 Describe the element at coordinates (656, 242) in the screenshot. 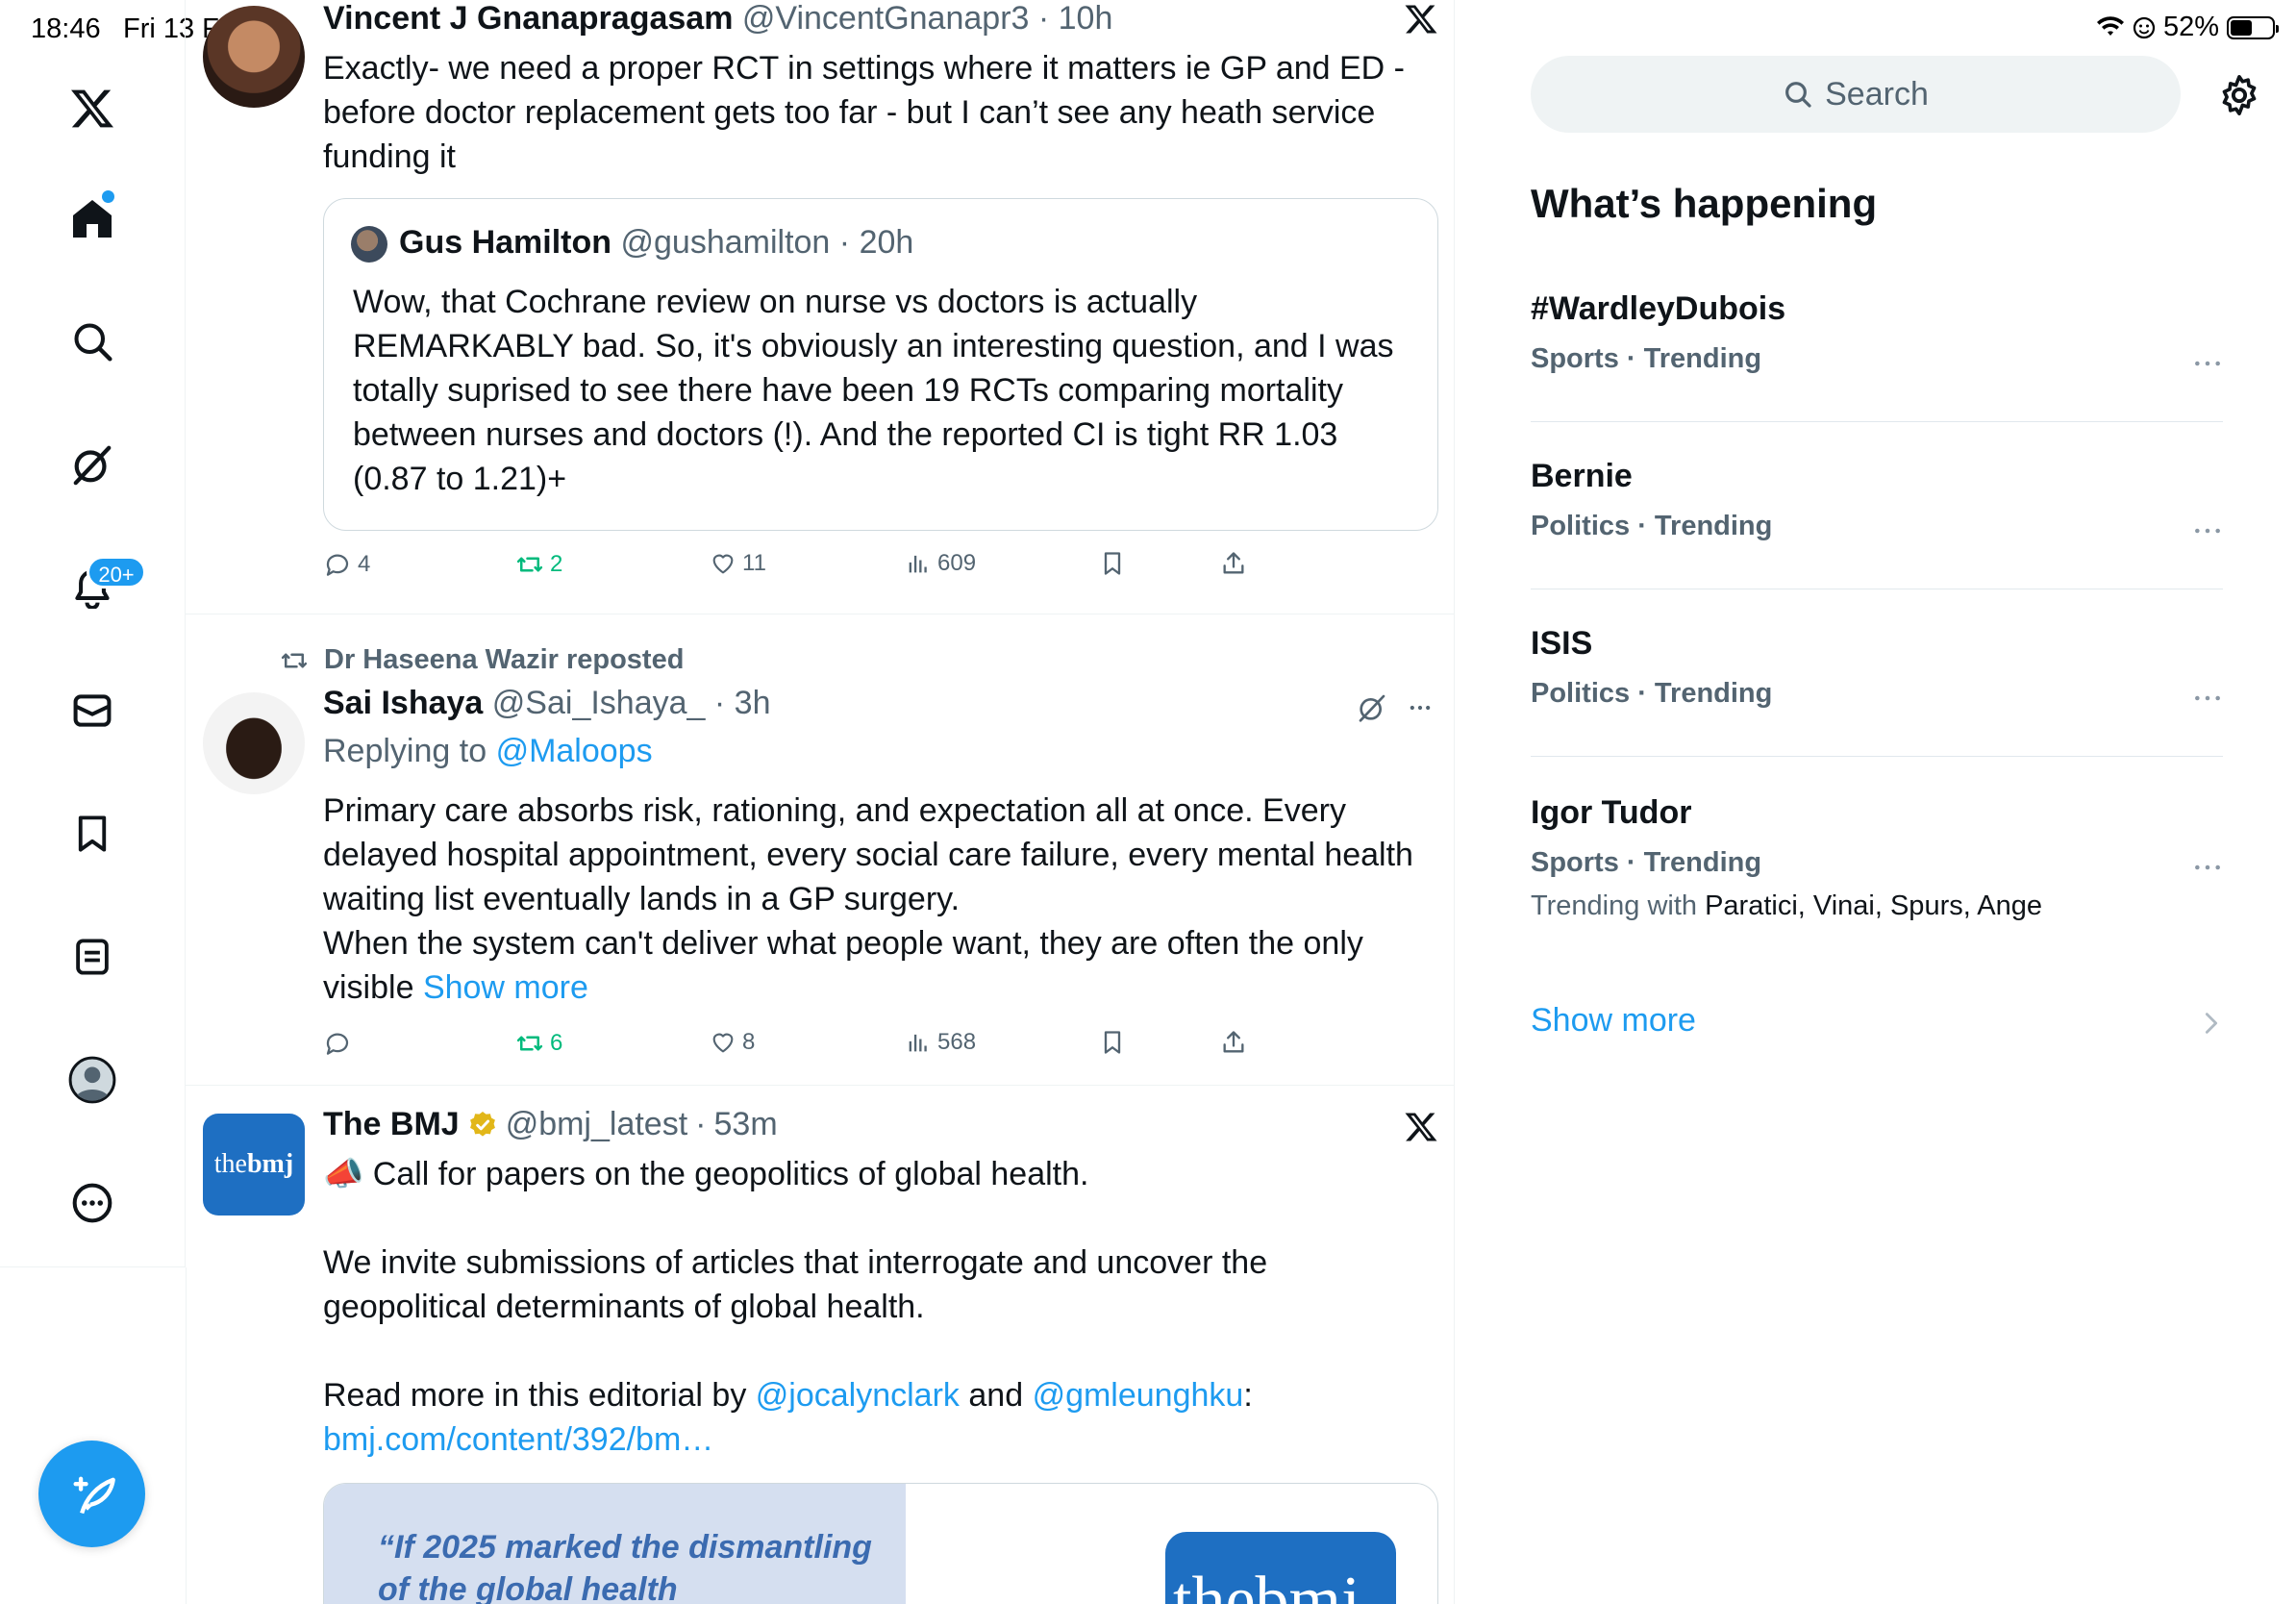

I see `quote-header: Gus Hamilton @gushamilton · 20h` at that location.